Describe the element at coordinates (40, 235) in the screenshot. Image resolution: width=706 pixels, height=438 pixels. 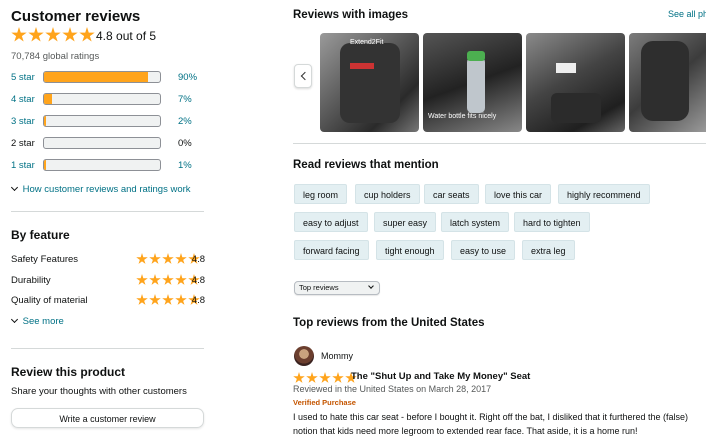
I see `by-feature-title: By feature` at that location.